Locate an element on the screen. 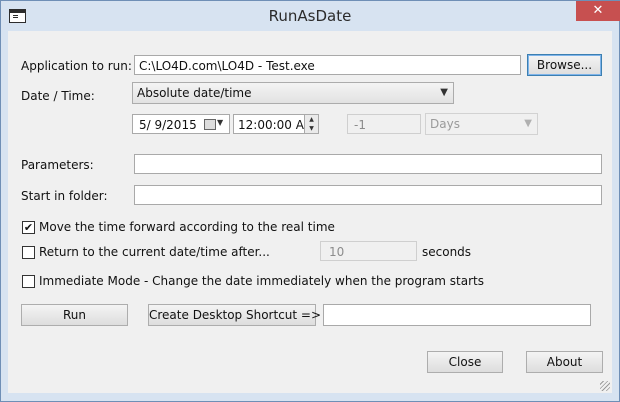 This screenshot has height=402, width=620. start-folder-field is located at coordinates (368, 195).